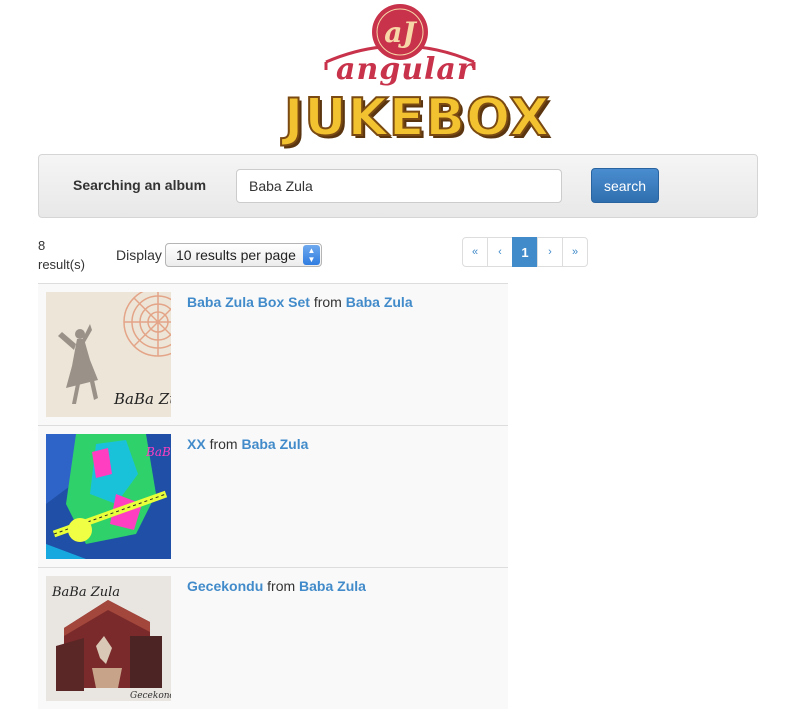  Describe the element at coordinates (42, 245) in the screenshot. I see `result-count-number: 8` at that location.